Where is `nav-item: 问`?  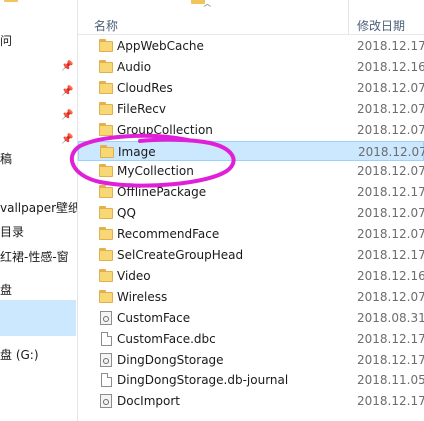
nav-item: 问 is located at coordinates (6, 41).